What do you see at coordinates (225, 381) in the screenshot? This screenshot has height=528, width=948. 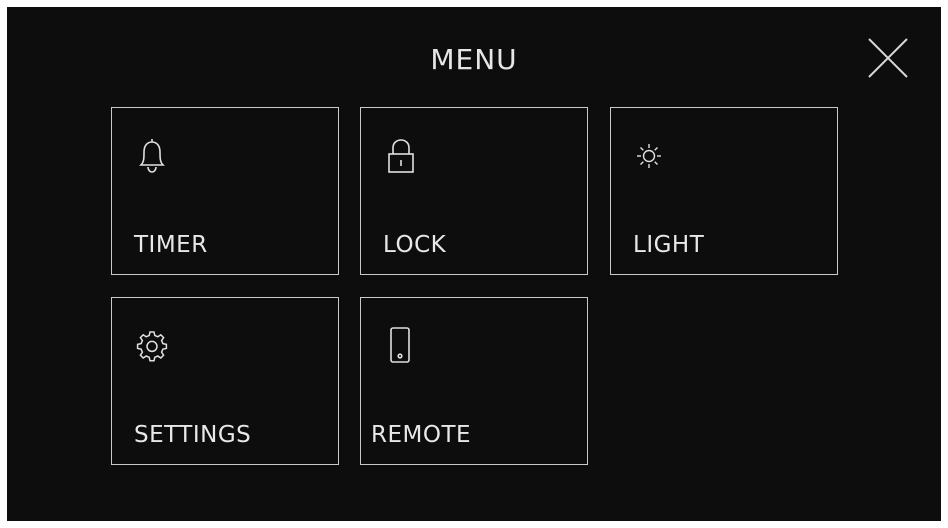 I see `settings-tile: SETTINGS` at bounding box center [225, 381].